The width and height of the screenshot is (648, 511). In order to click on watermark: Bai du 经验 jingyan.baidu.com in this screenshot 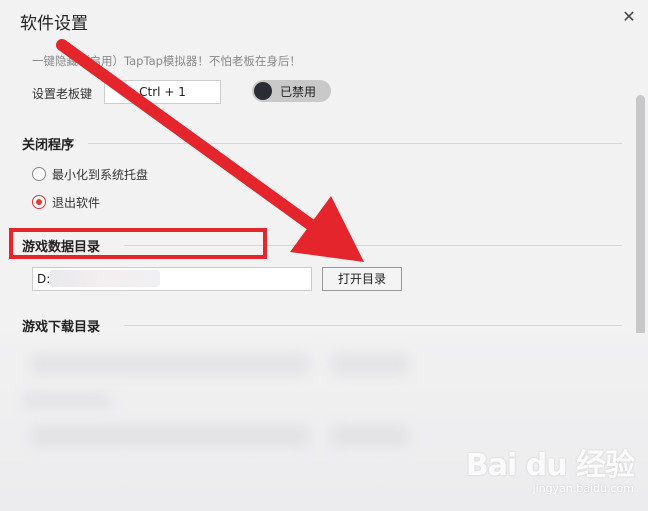, I will do `click(550, 467)`.